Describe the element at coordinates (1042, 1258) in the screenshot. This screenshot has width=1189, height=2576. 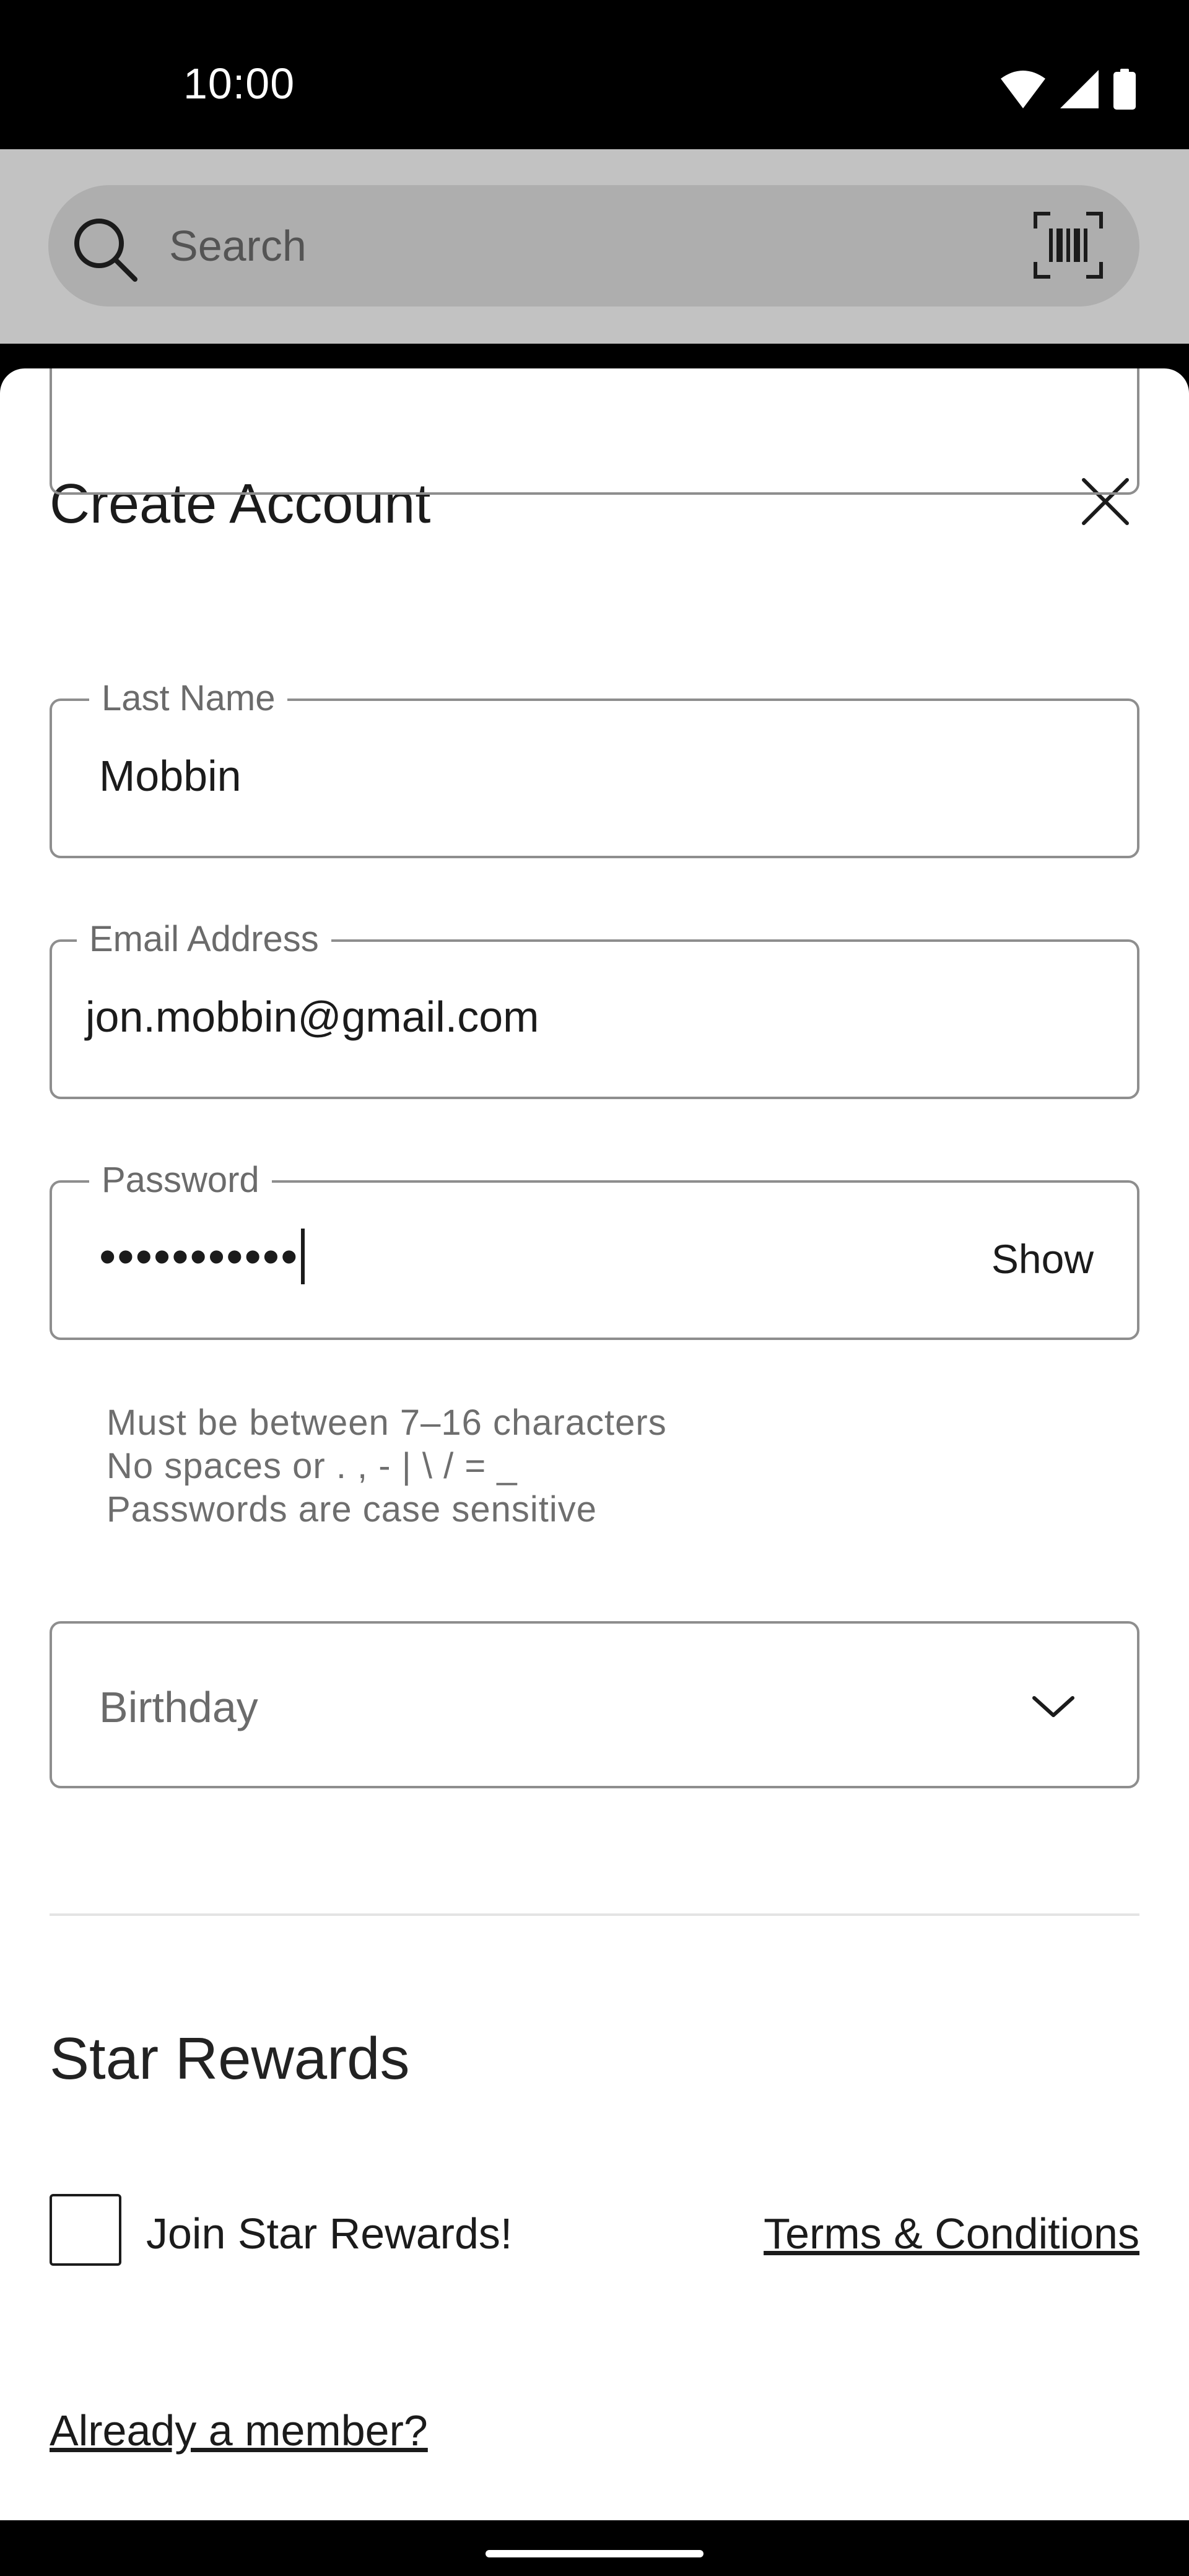
I see `show-password-button: Show` at that location.